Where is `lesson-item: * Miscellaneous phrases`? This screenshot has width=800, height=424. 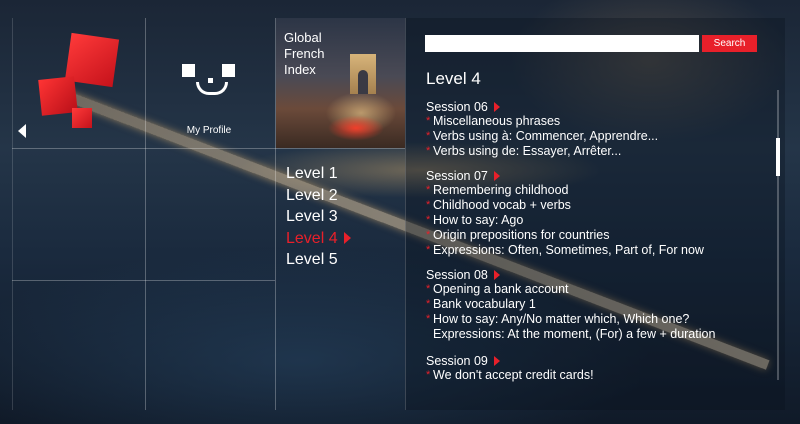 lesson-item: * Miscellaneous phrases is located at coordinates (598, 121).